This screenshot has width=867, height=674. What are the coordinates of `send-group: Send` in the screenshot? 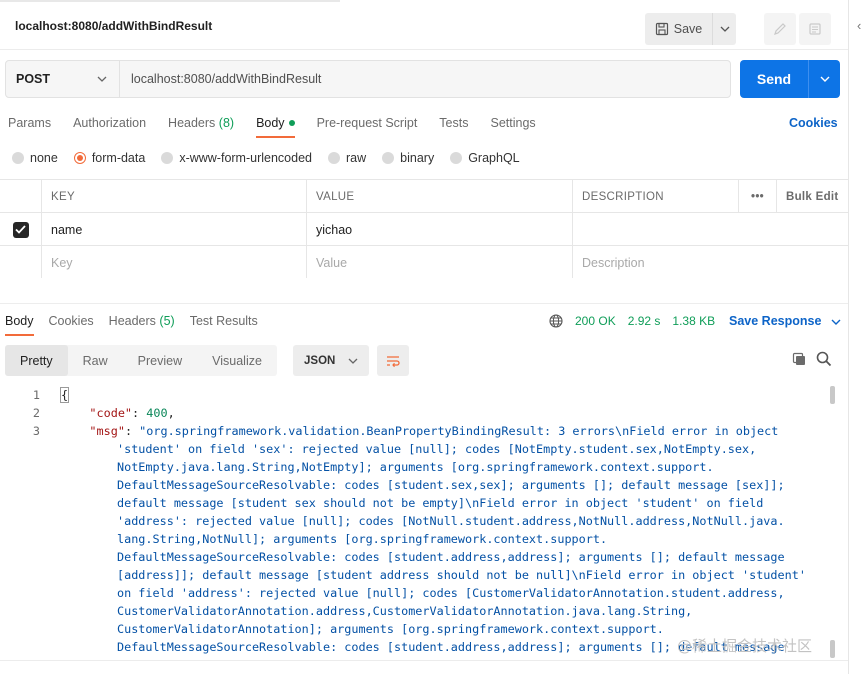 It's located at (790, 79).